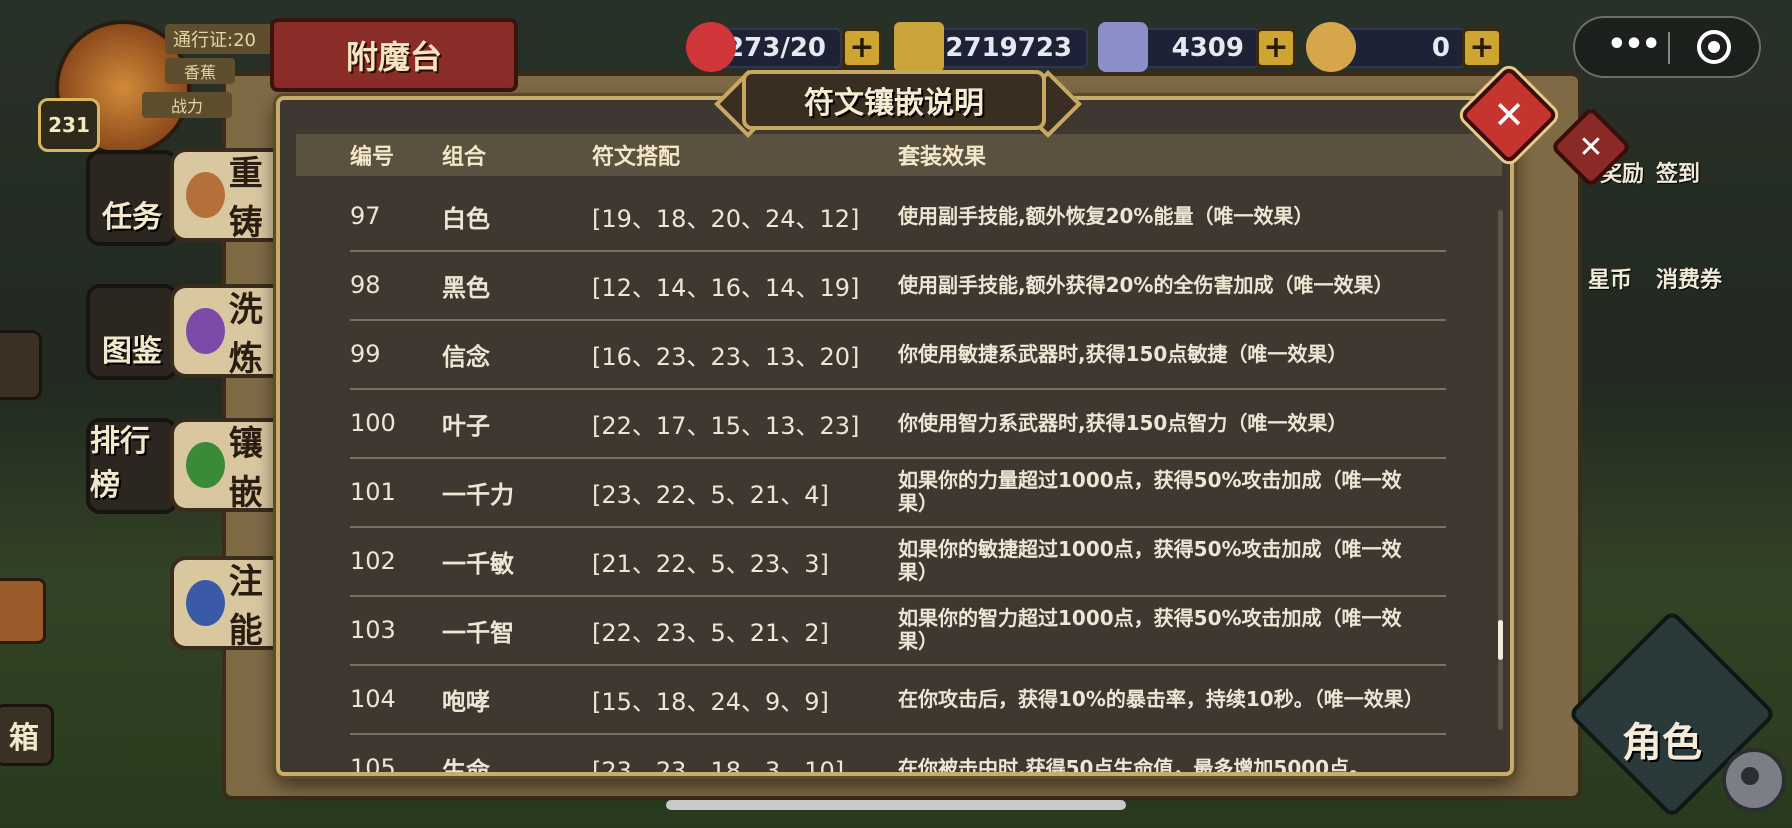 Image resolution: width=1792 pixels, height=828 pixels. What do you see at coordinates (478, 494) in the screenshot?
I see `row-combo: 一千力` at bounding box center [478, 494].